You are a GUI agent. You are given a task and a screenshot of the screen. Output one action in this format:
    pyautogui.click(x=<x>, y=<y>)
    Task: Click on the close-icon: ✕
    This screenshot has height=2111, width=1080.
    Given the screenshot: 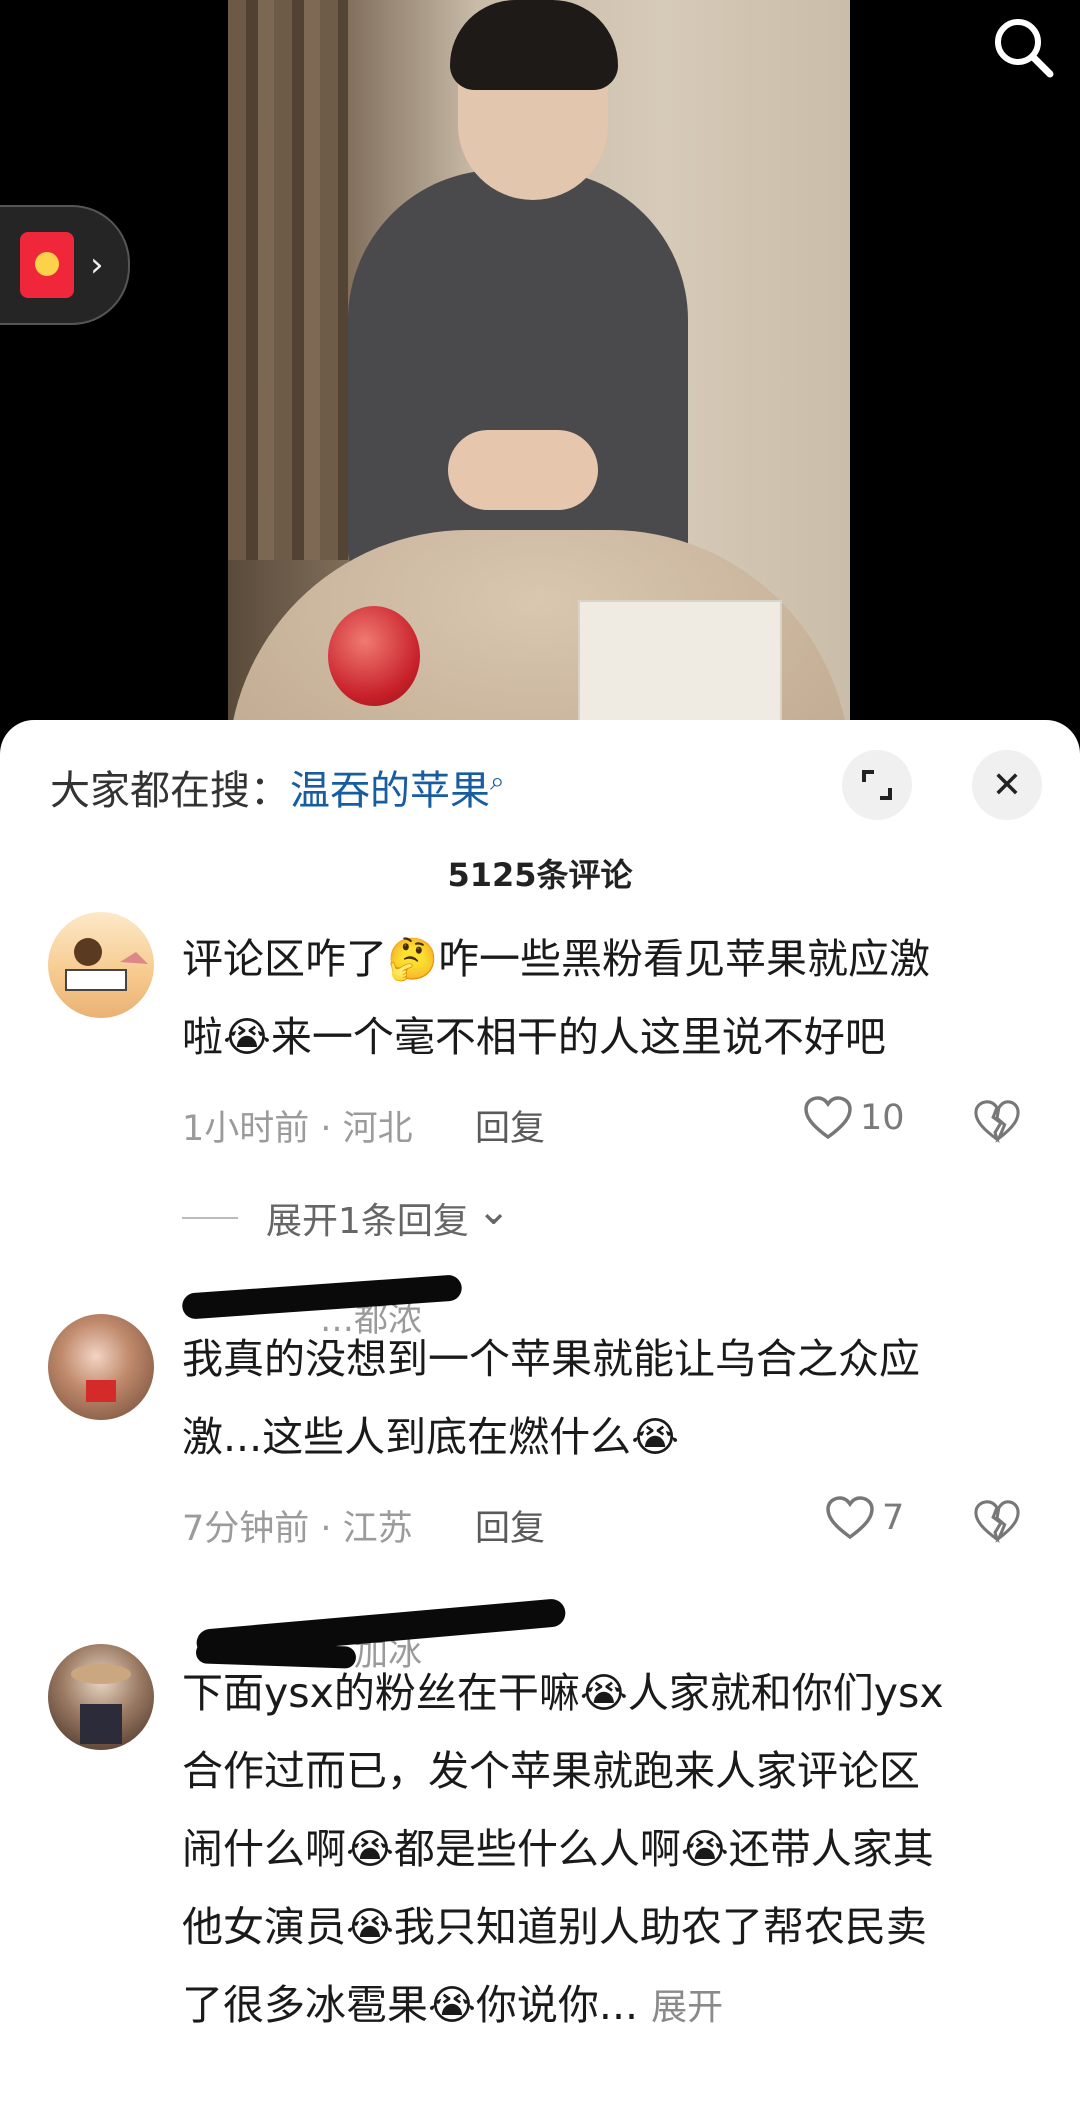 What is the action you would take?
    pyautogui.click(x=1007, y=785)
    